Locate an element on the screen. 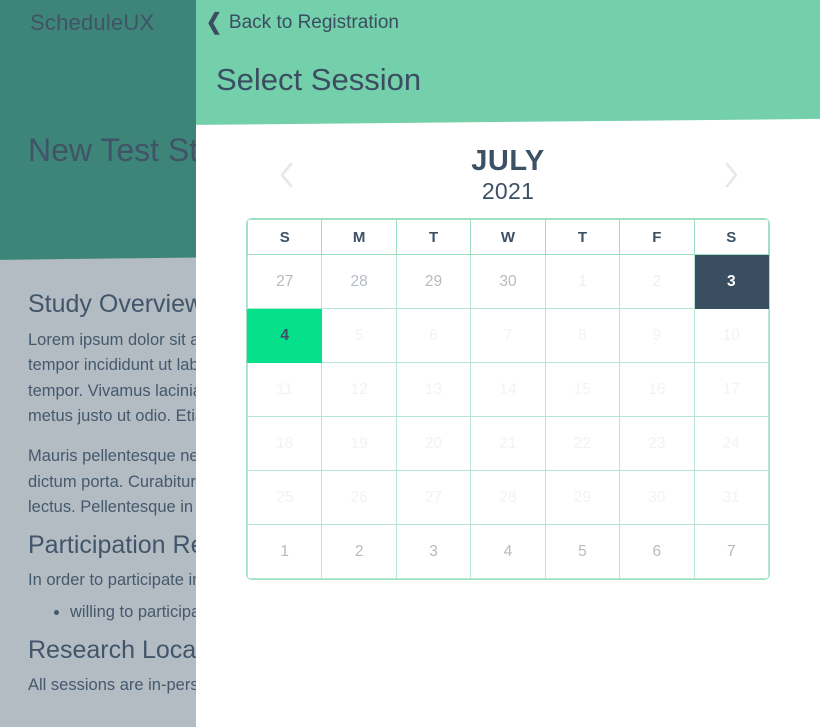 This screenshot has width=820, height=727. calendar-week-row: 1234567 is located at coordinates (508, 551).